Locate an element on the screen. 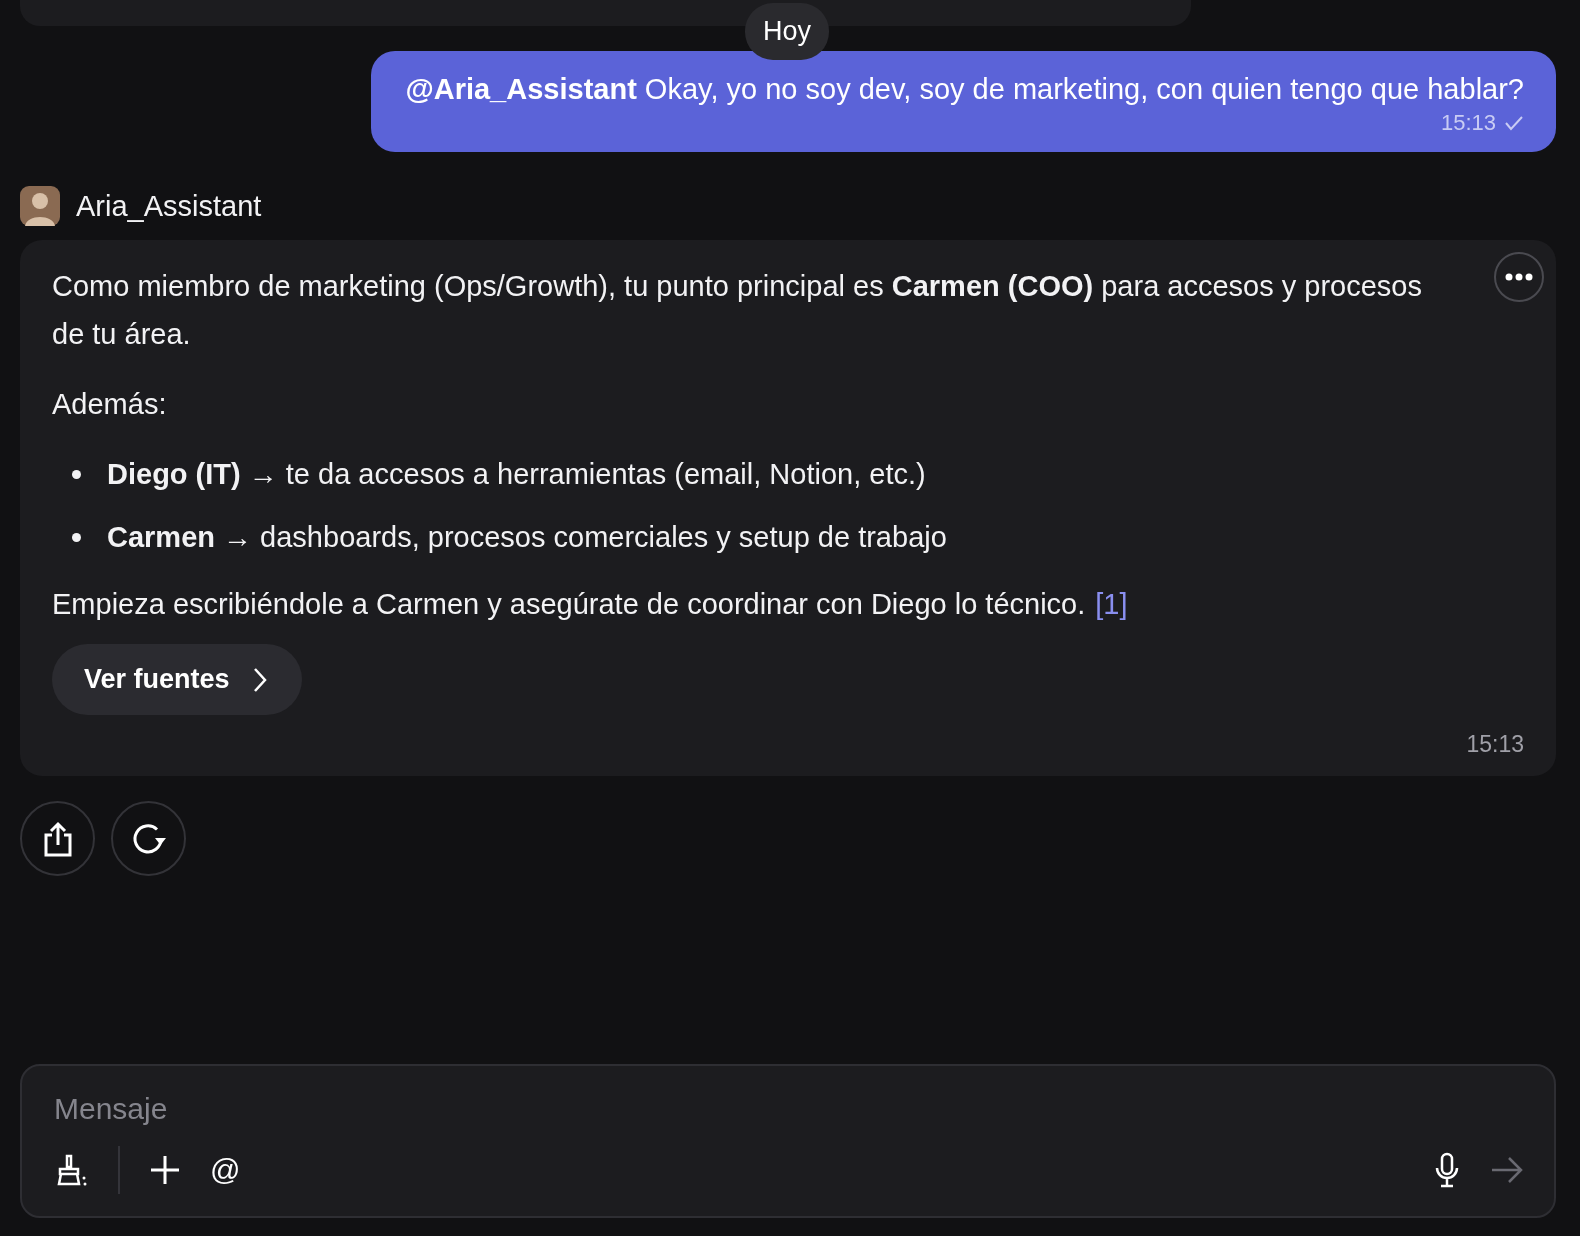 This screenshot has width=1580, height=1236. message-paragraph: Además: is located at coordinates (110, 404).